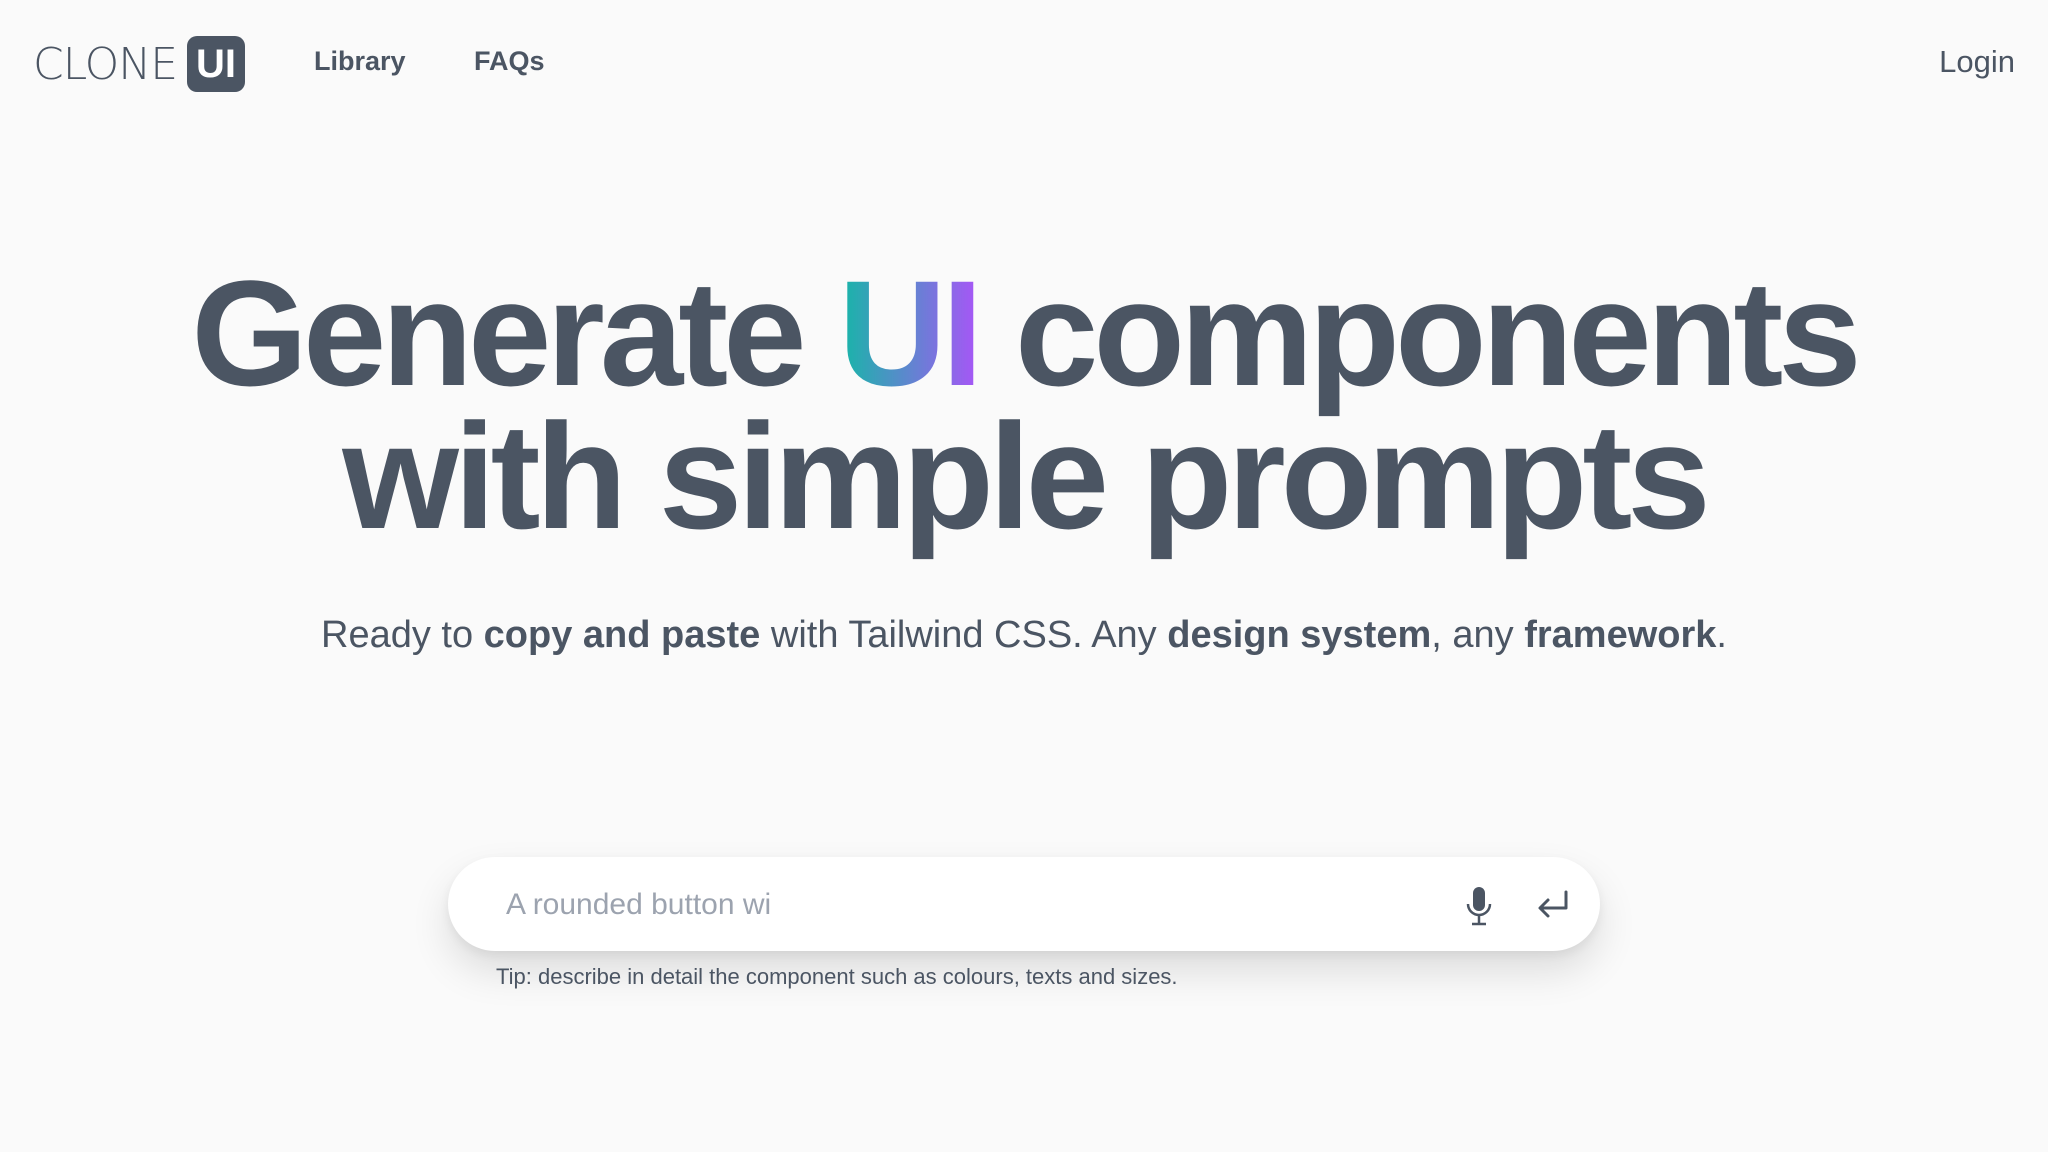  What do you see at coordinates (216, 64) in the screenshot?
I see `logo-badge: UI` at bounding box center [216, 64].